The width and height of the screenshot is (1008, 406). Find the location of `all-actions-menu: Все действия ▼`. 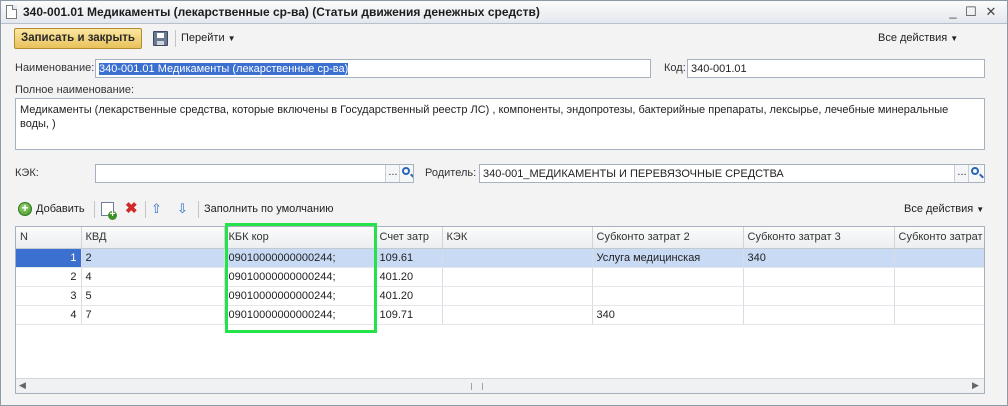

all-actions-menu: Все действия ▼ is located at coordinates (918, 38).